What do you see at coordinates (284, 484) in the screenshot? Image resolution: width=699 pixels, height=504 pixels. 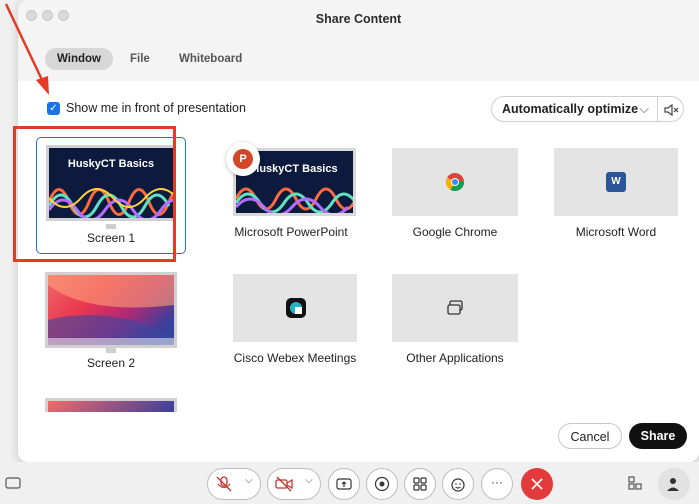 I see `video-off-icon` at bounding box center [284, 484].